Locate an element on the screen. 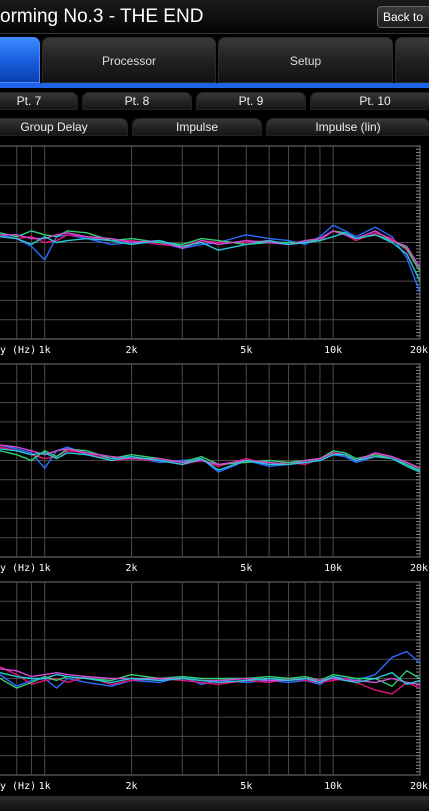 This screenshot has width=429, height=811. tab-processor: Processor is located at coordinates (129, 60).